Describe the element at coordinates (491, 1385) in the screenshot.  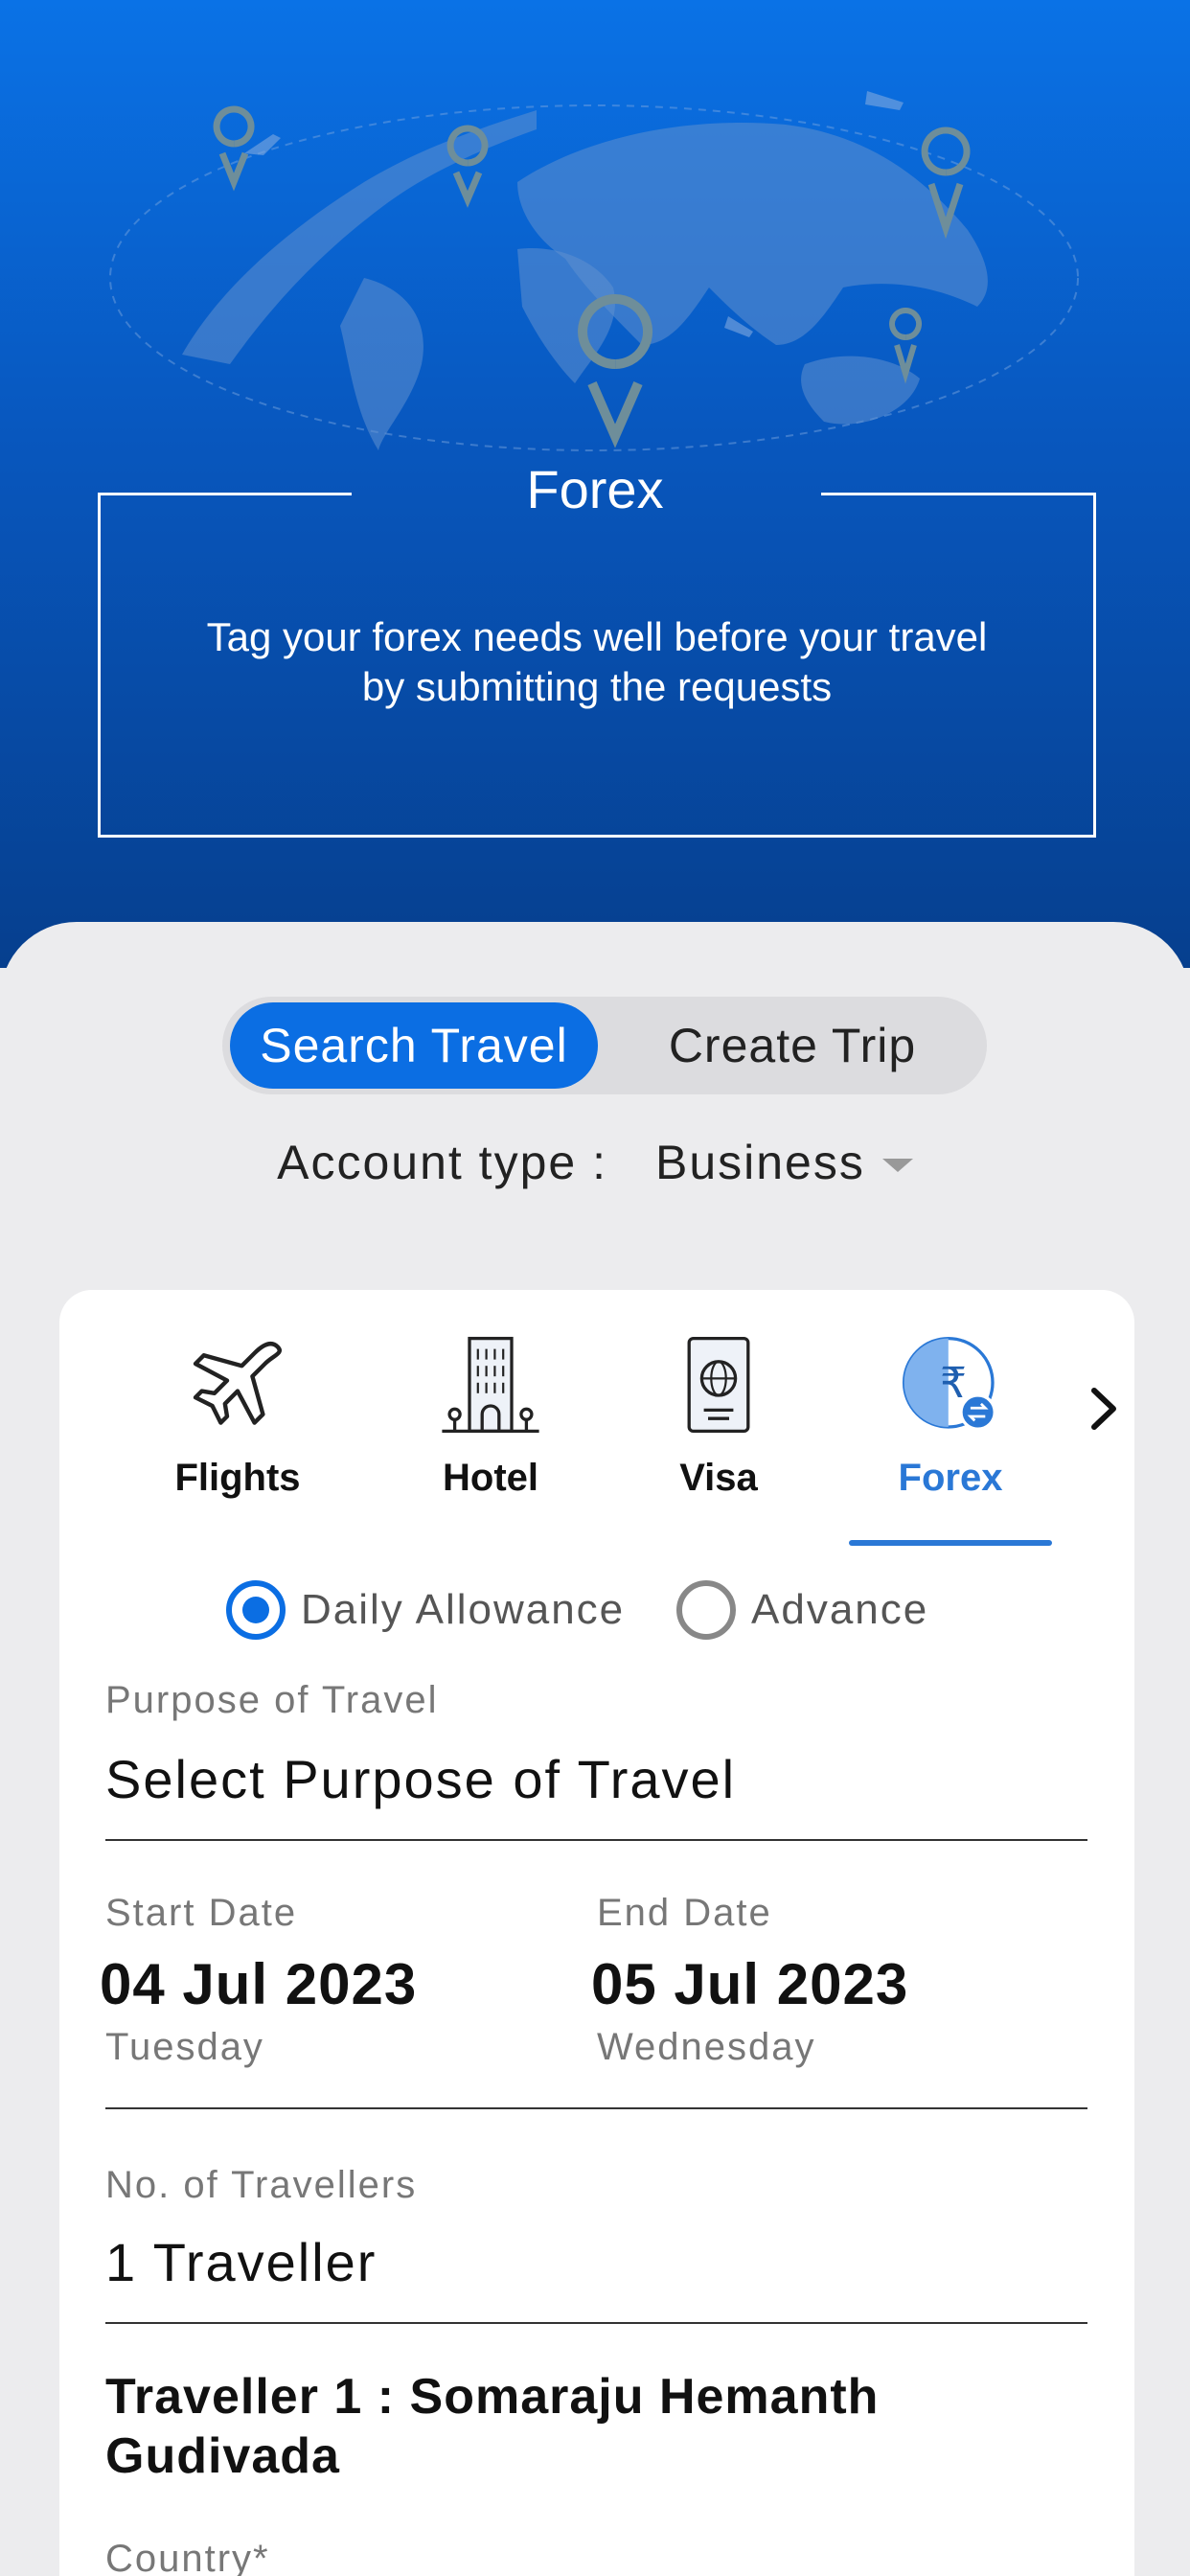
I see `hotel-icon` at that location.